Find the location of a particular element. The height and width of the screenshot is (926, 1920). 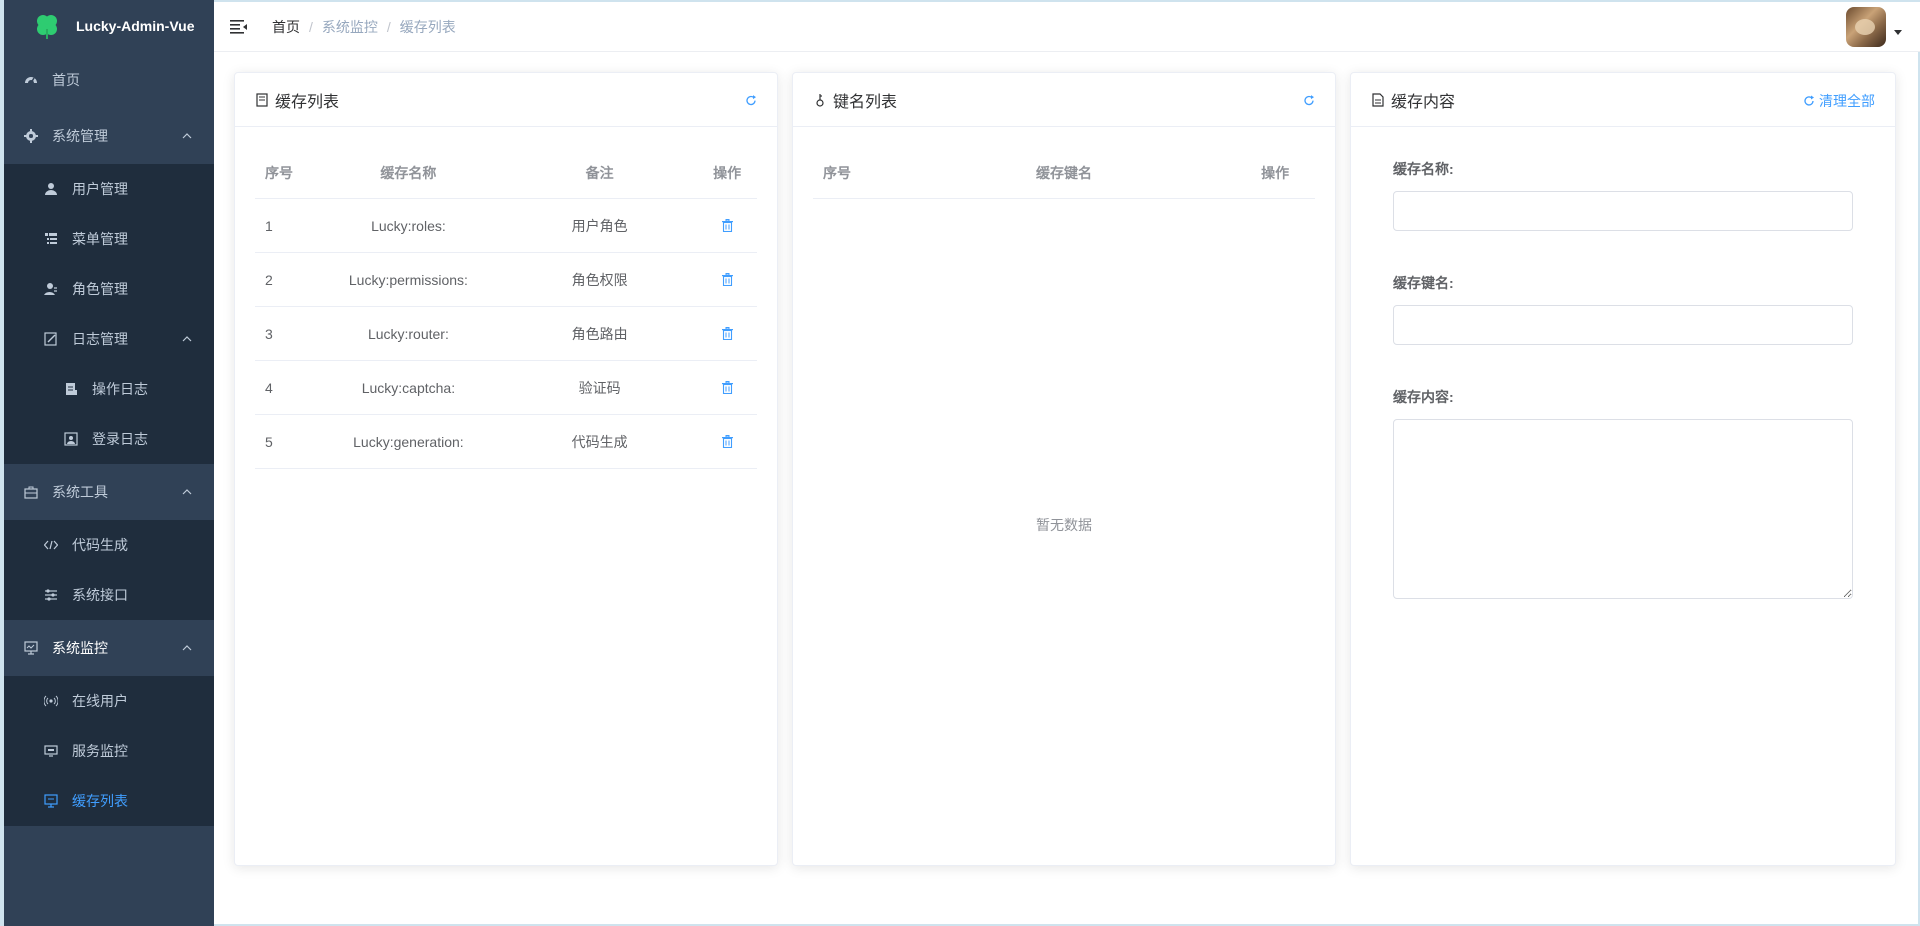

cell-remark: 角色路由 is located at coordinates (599, 333).